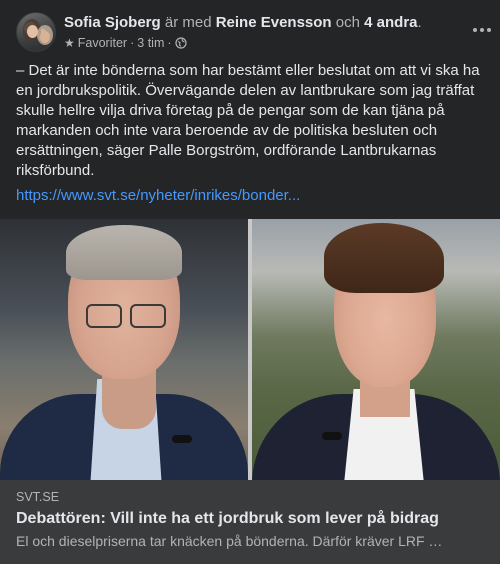 The image size is (500, 564). Describe the element at coordinates (390, 22) in the screenshot. I see `others-link: 4 andra` at that location.